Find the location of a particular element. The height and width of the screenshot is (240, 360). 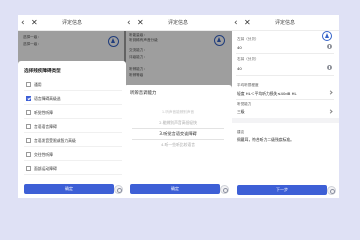

option-label: 言语语言障碍 is located at coordinates (45, 126).